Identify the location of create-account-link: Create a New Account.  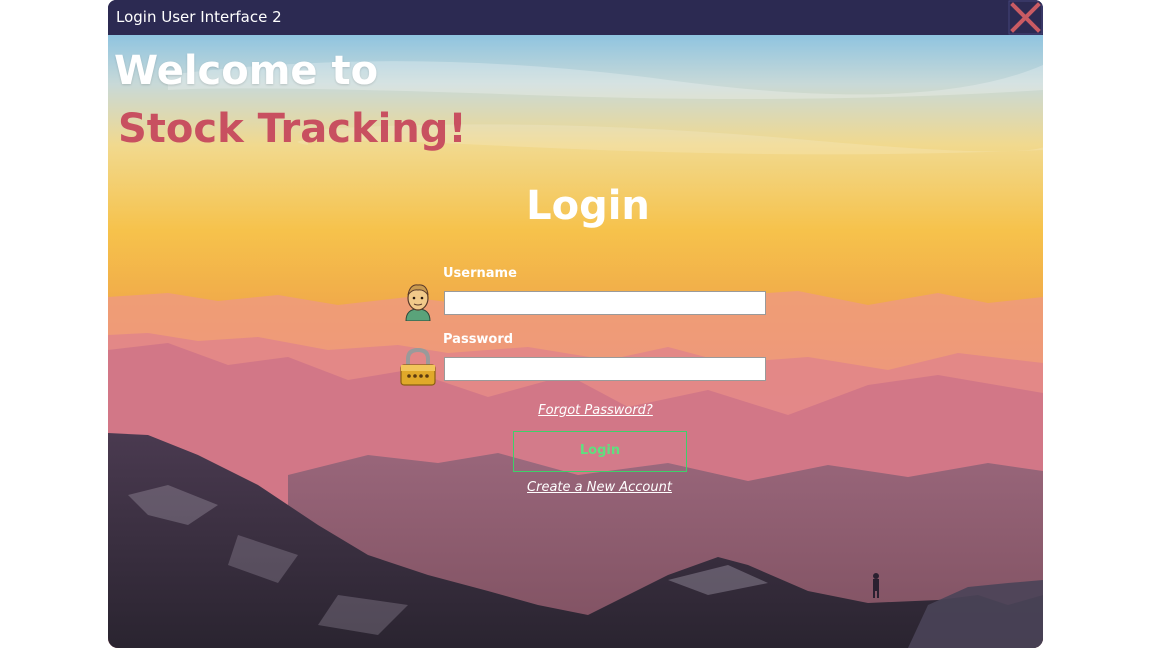
(575, 487).